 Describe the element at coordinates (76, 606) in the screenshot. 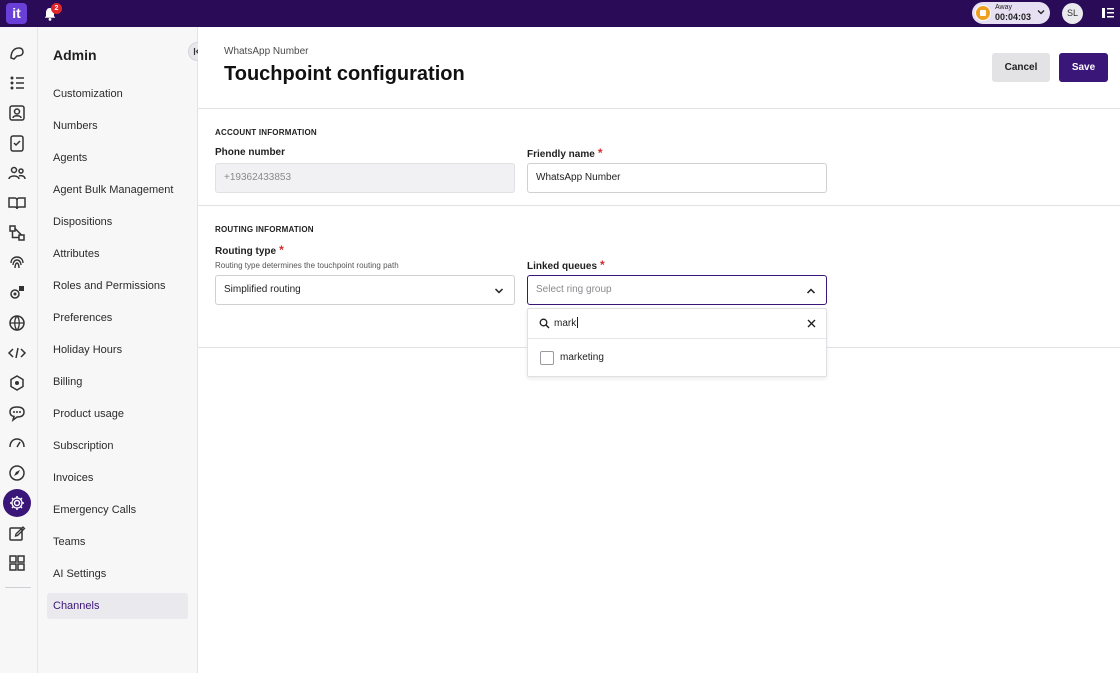

I see `sidebar-item-label: Channels` at that location.